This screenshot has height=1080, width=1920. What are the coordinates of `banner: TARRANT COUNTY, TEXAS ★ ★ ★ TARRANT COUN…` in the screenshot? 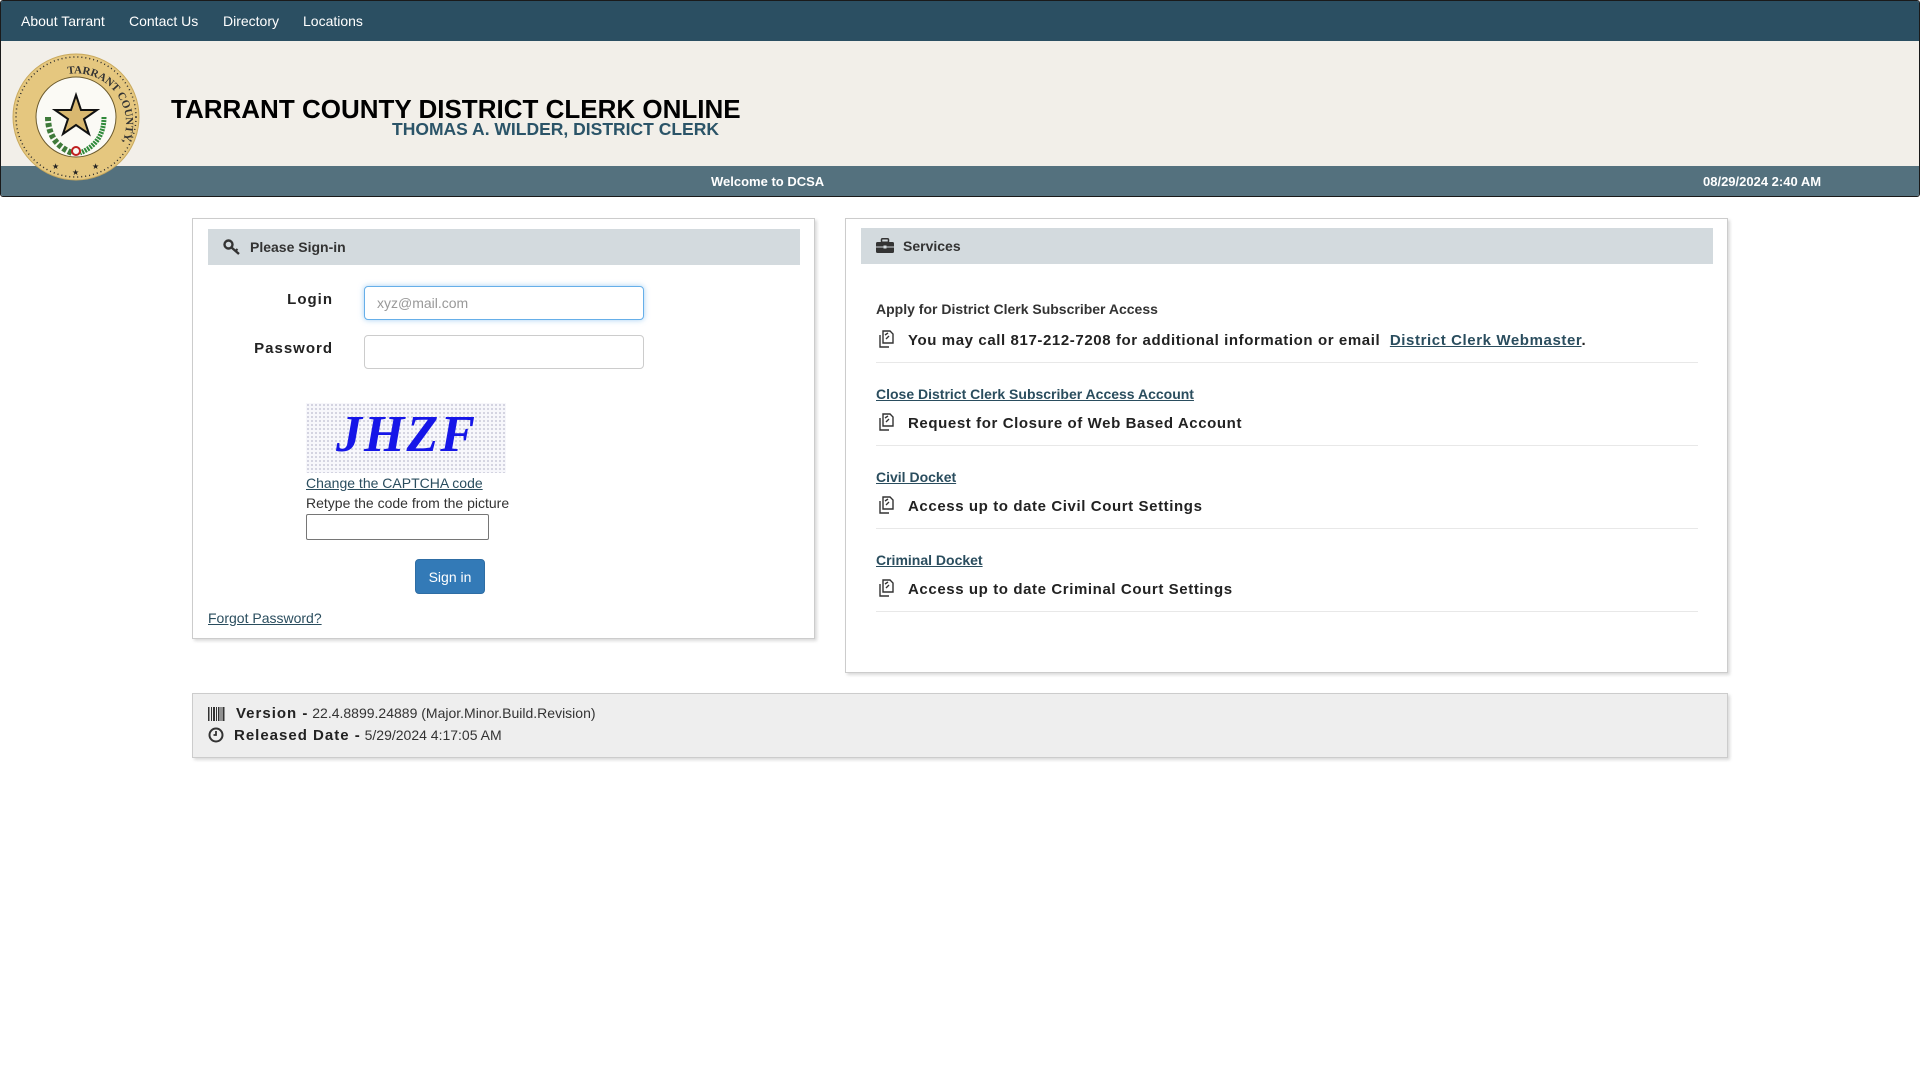 It's located at (960, 111).